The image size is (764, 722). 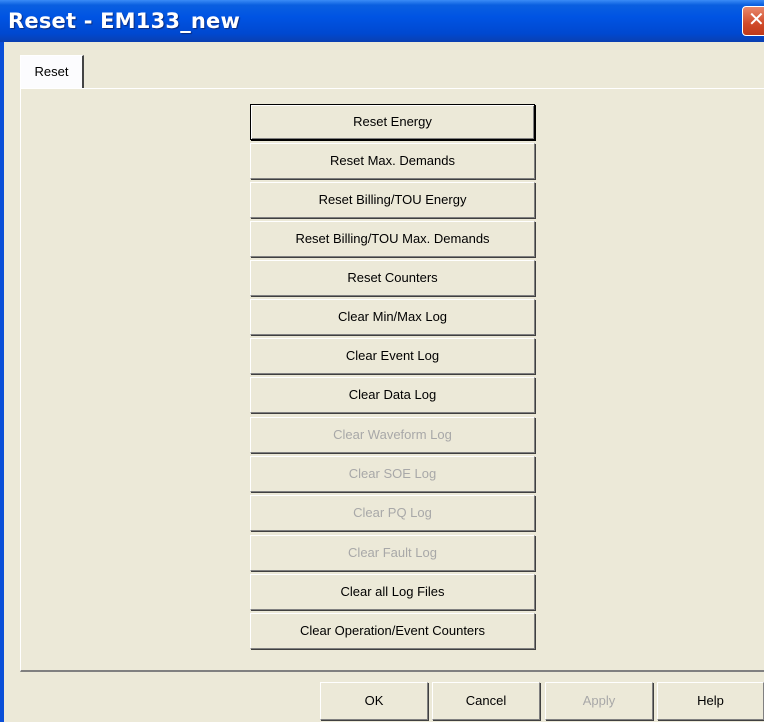 I want to click on tab-label: Reset, so click(x=51, y=71).